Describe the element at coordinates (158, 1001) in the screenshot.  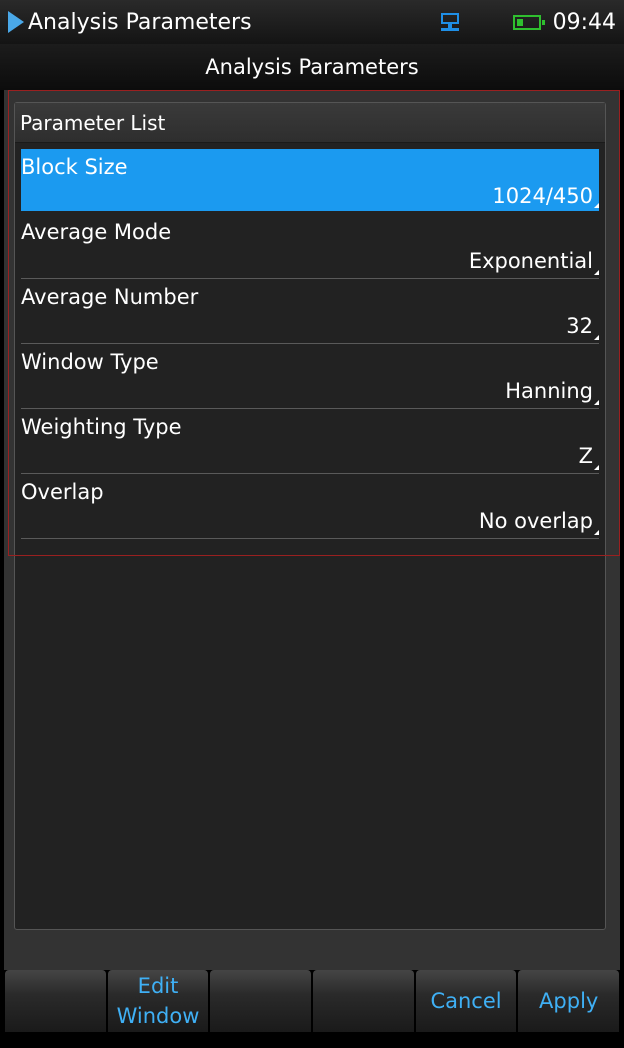
I see `edit-window-button: Edit Window` at that location.